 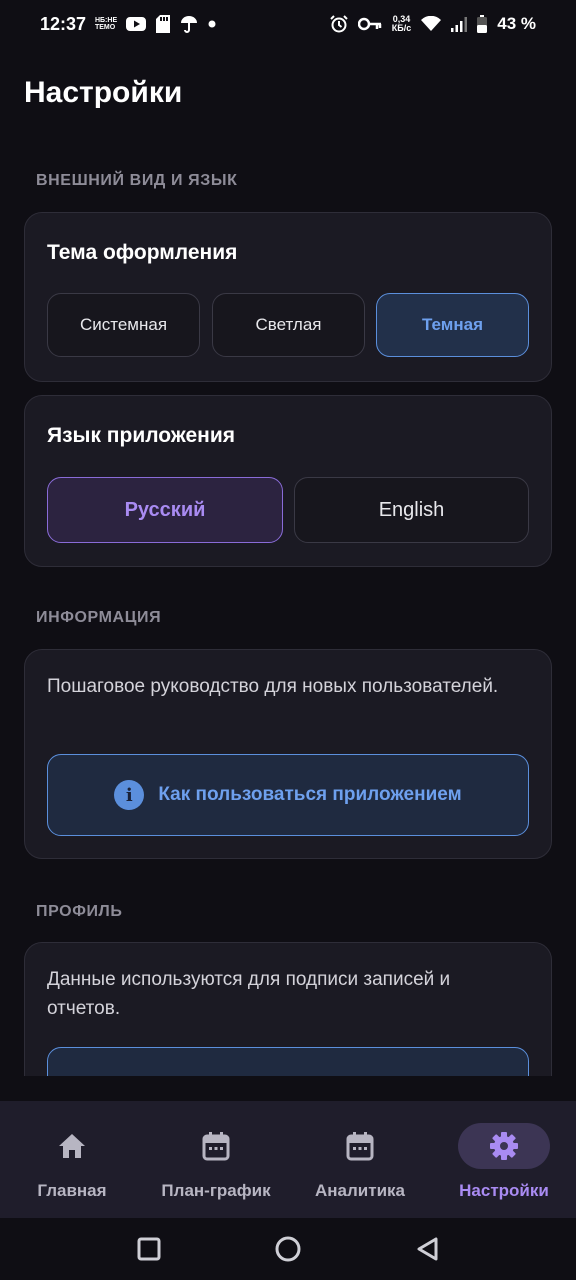 I want to click on home-system-button, so click(x=288, y=1249).